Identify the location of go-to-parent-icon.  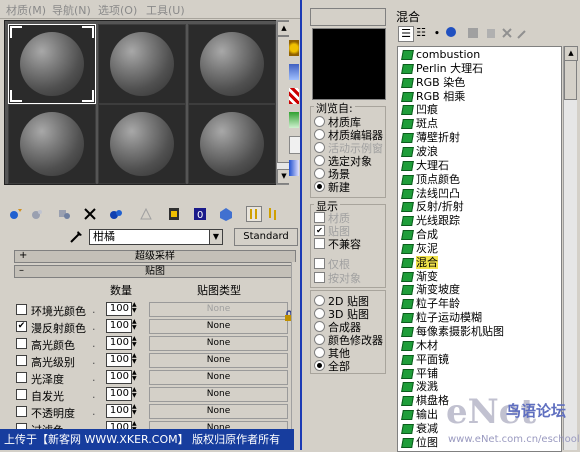
(254, 214).